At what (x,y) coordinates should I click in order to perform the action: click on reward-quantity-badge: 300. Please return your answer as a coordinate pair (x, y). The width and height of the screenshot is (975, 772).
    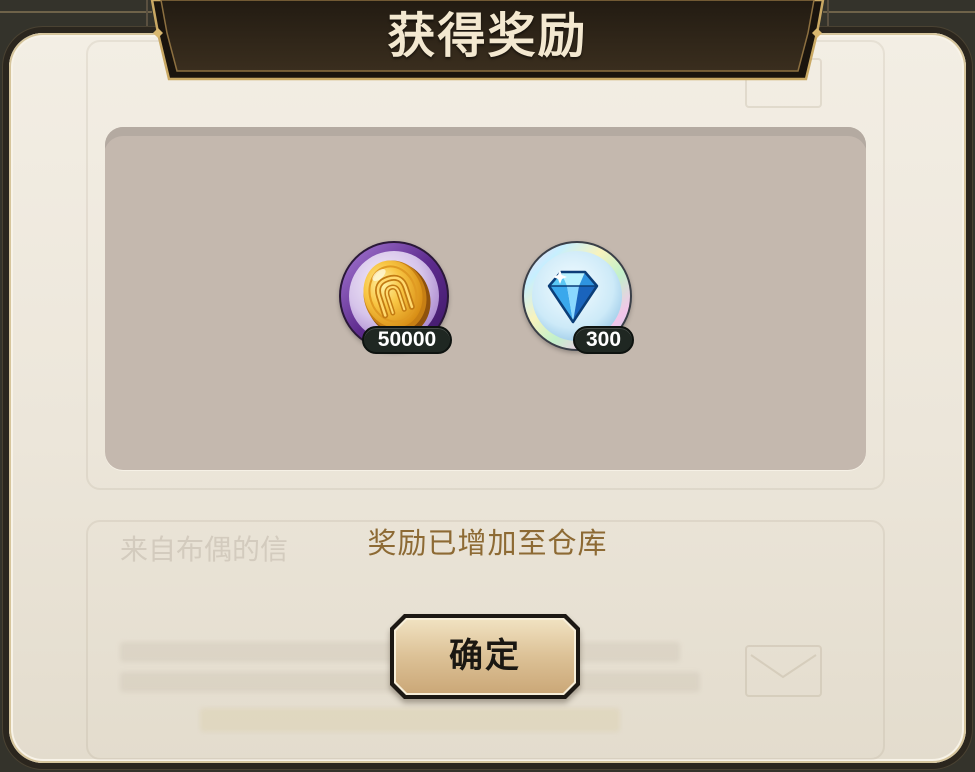
    Looking at the image, I should click on (603, 340).